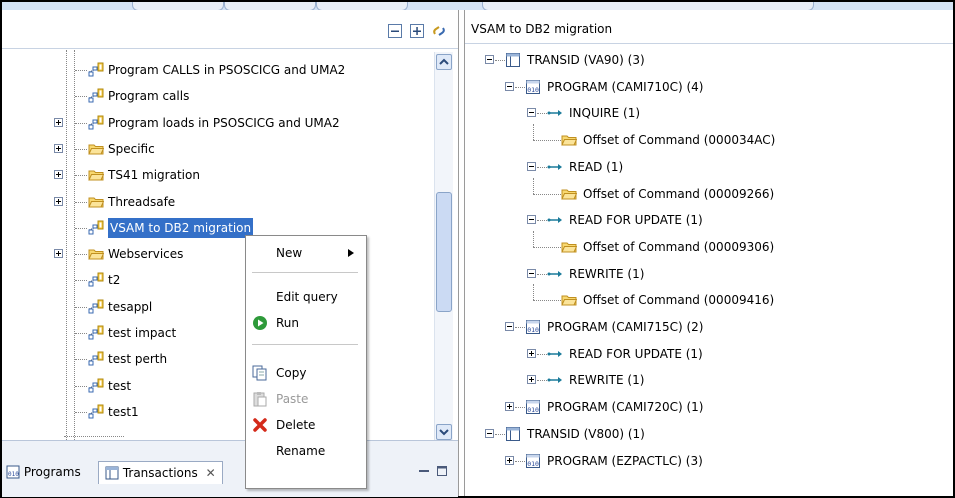  Describe the element at coordinates (586, 60) in the screenshot. I see `result-tree-item-label: TRANSID (VA90) (3)` at that location.